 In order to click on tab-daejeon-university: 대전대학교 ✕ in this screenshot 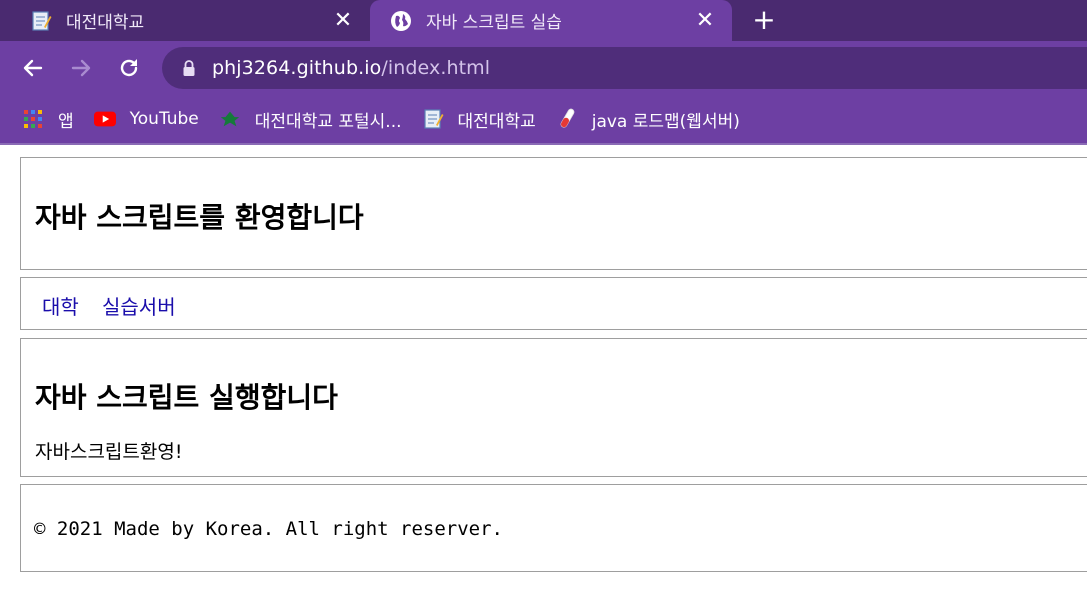, I will do `click(185, 20)`.